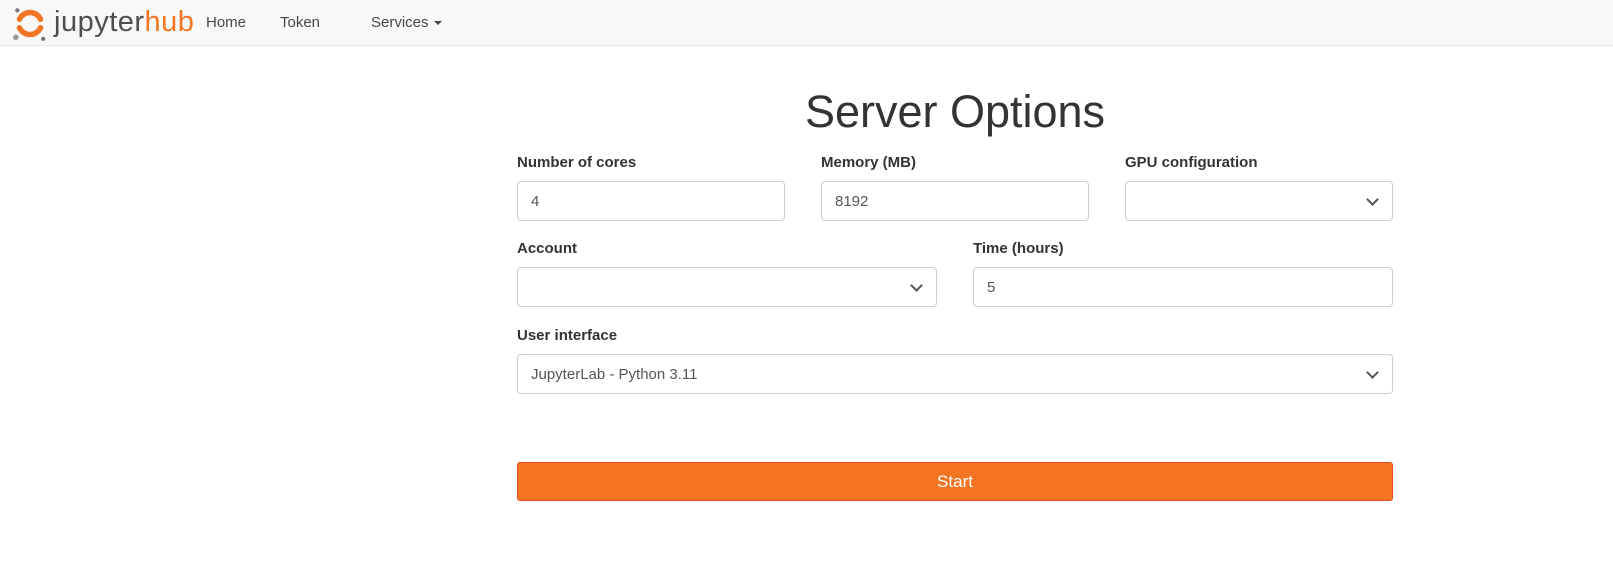 Image resolution: width=1613 pixels, height=581 pixels. I want to click on time-hours-label: Time (hours), so click(1018, 248).